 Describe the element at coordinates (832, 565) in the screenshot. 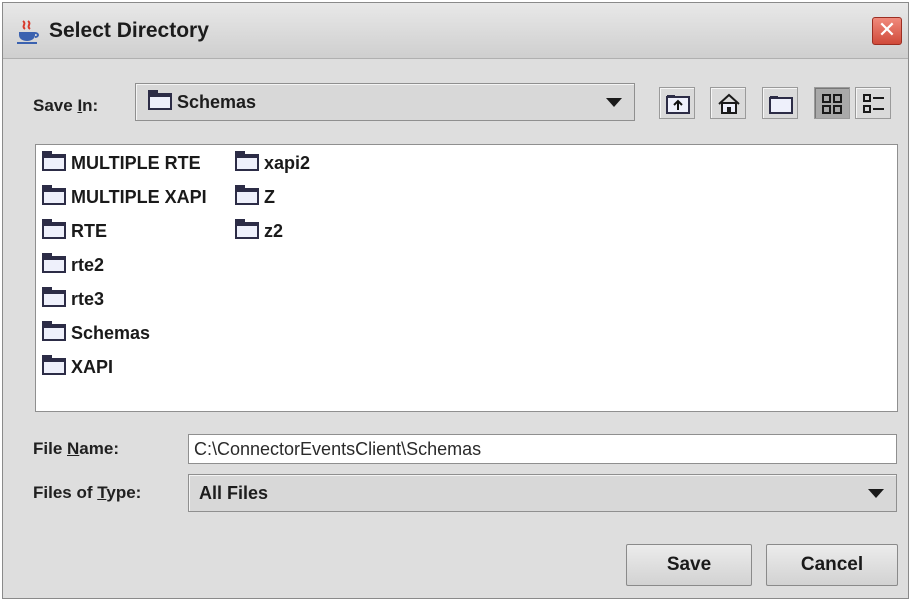

I see `cancel-button: Cancel` at that location.